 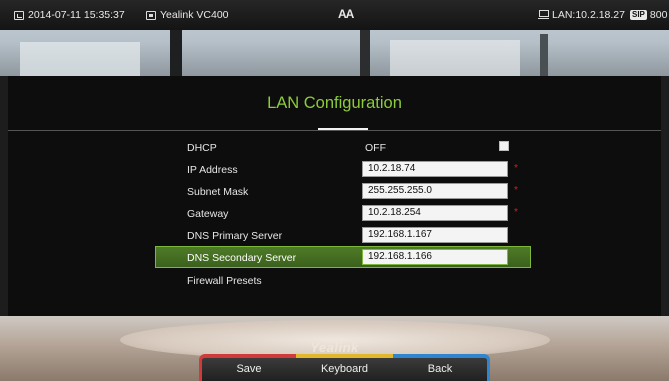 I want to click on gateway-field: 10.2.18.254, so click(x=435, y=213).